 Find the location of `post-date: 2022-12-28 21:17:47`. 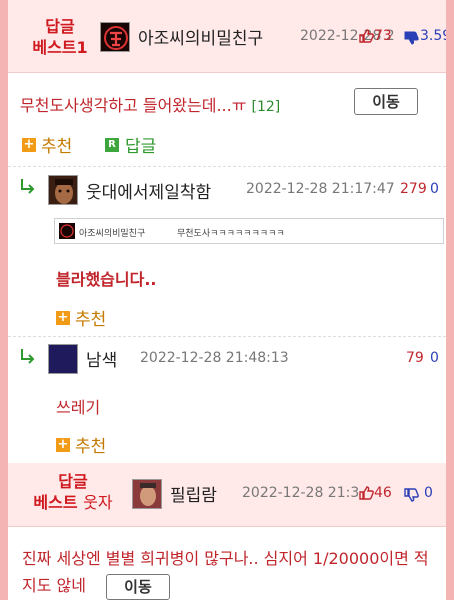

post-date: 2022-12-28 21:17:47 is located at coordinates (320, 189).